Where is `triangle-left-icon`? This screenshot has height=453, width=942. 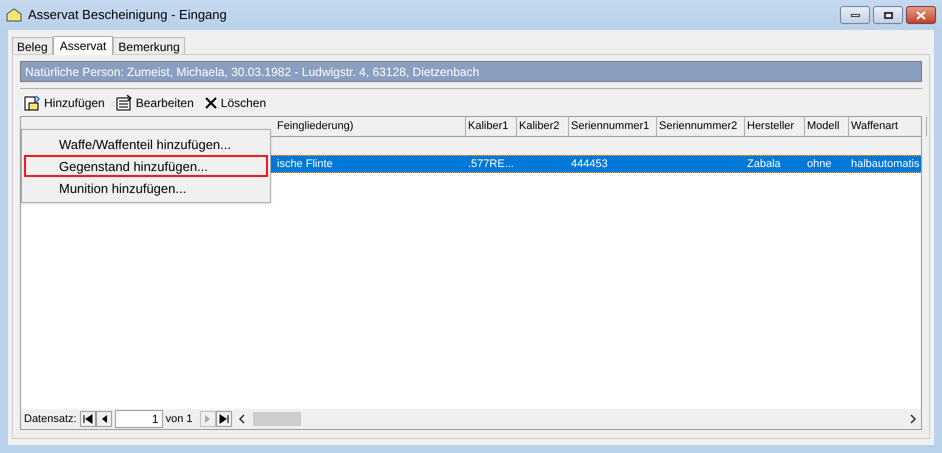
triangle-left-icon is located at coordinates (104, 419).